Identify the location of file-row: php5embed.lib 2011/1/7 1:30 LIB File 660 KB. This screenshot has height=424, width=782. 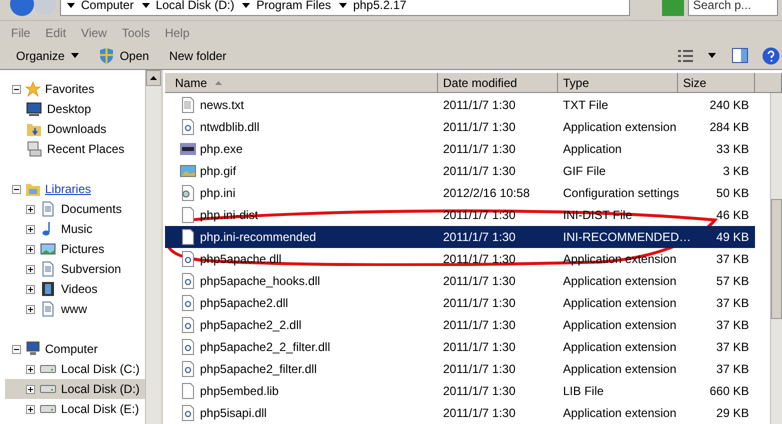
(460, 391).